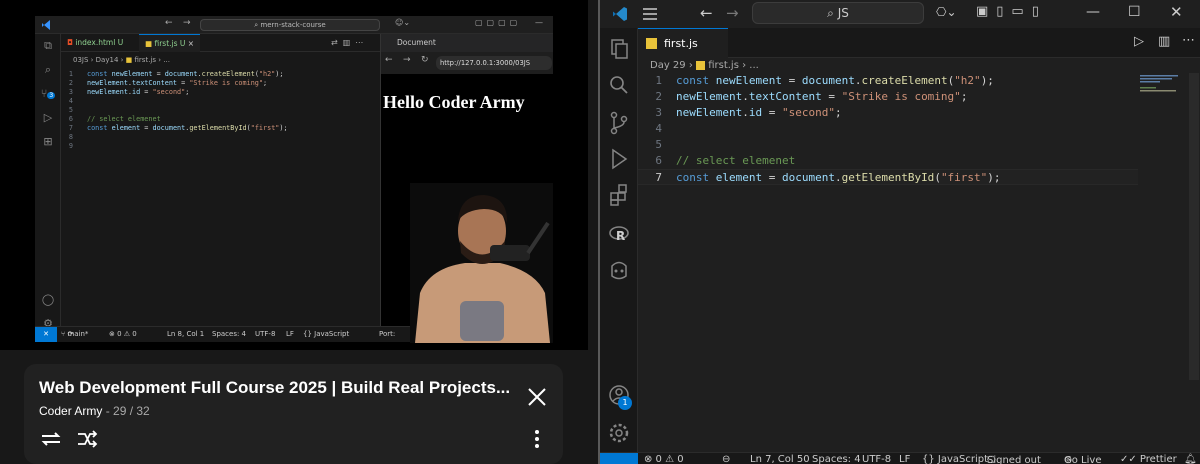  I want to click on line-number: 8, so click(70, 137).